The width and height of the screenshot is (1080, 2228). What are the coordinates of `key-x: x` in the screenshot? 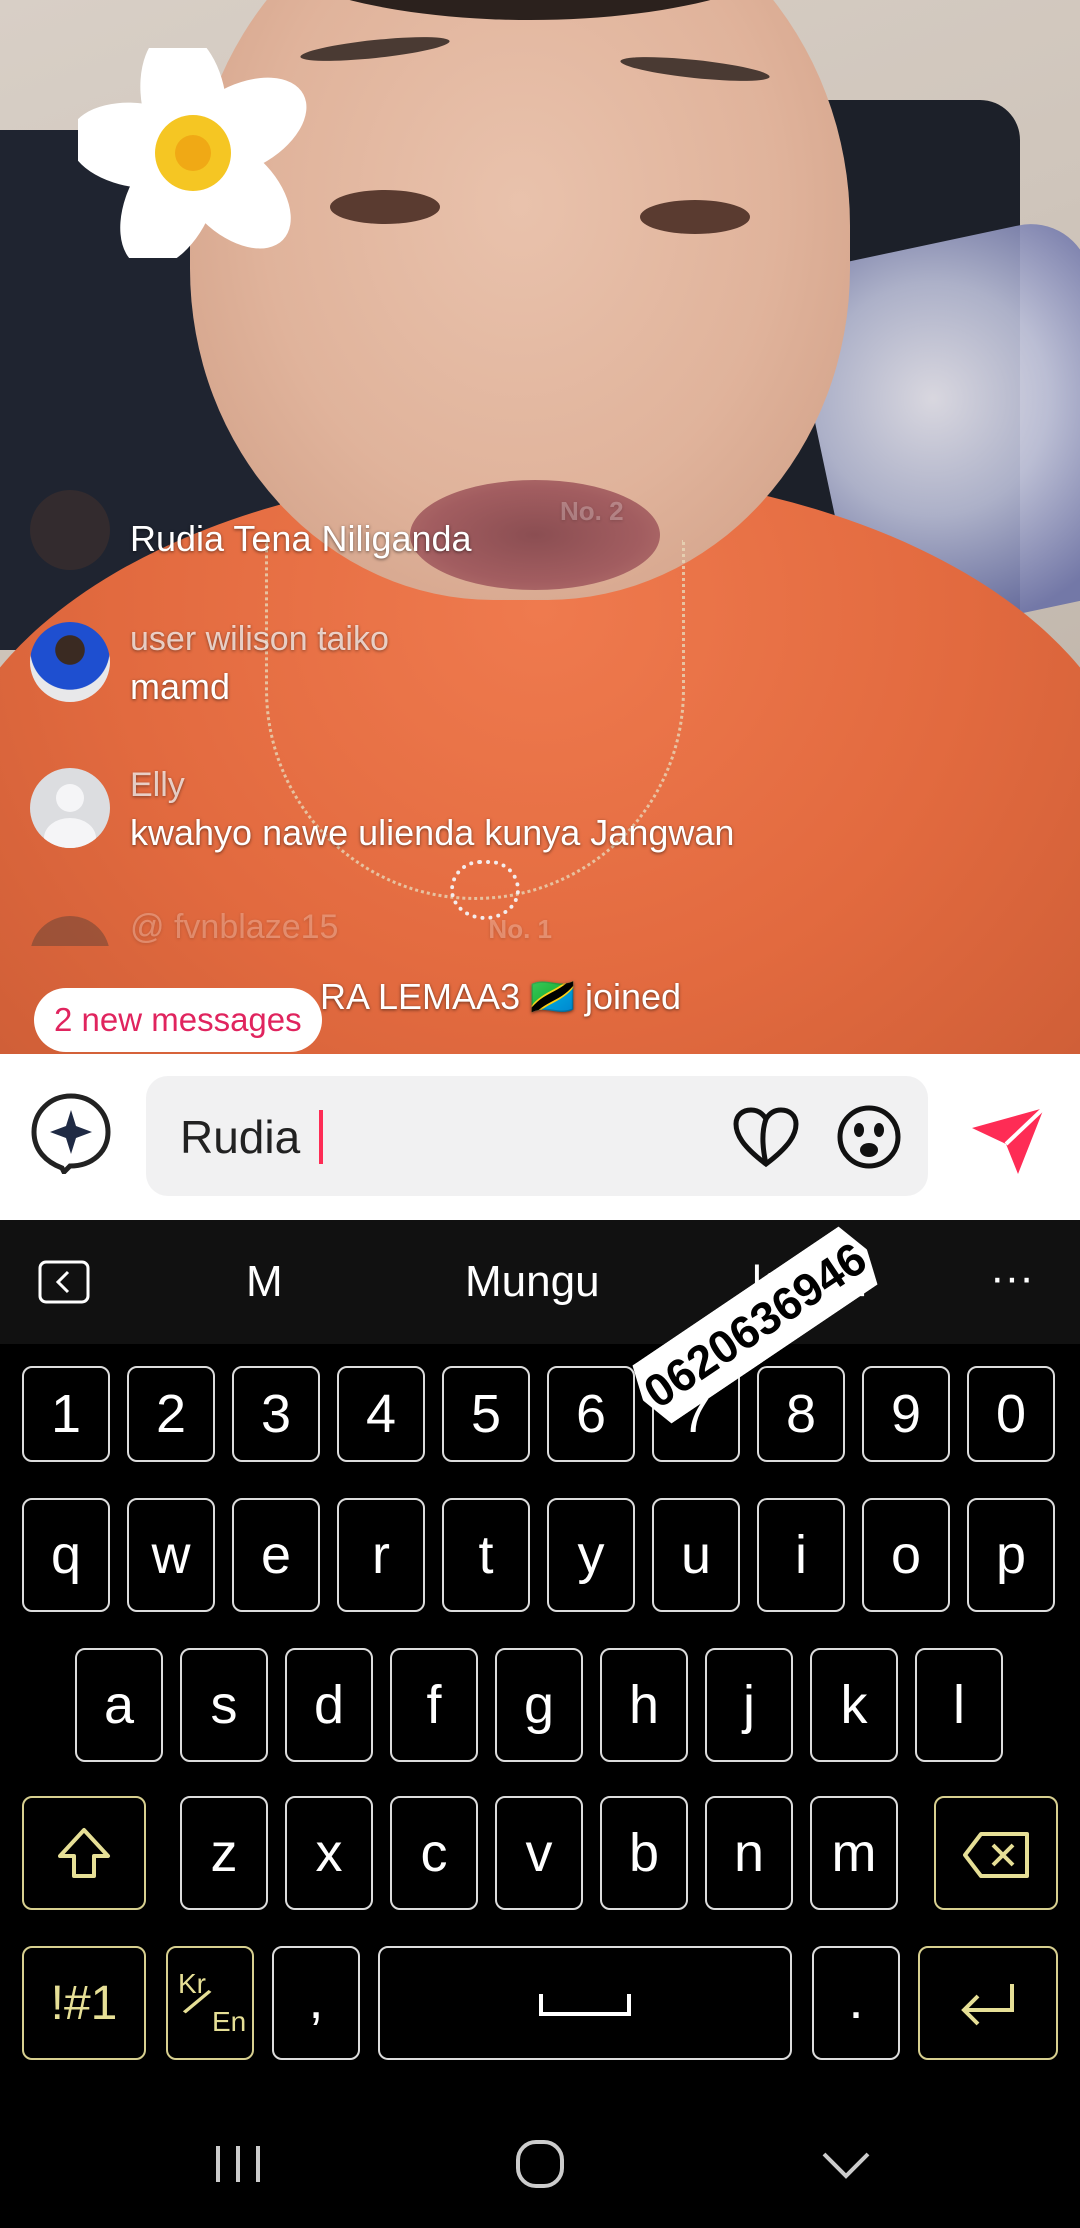 It's located at (329, 1853).